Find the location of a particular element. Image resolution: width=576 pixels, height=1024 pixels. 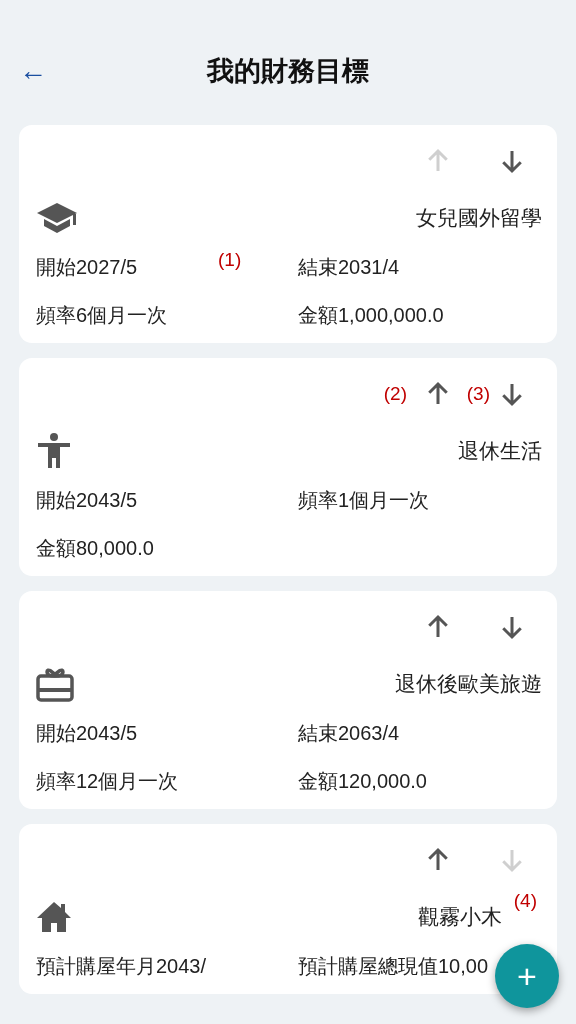

goal-detail: 金額1,000,000.0 is located at coordinates (371, 315).